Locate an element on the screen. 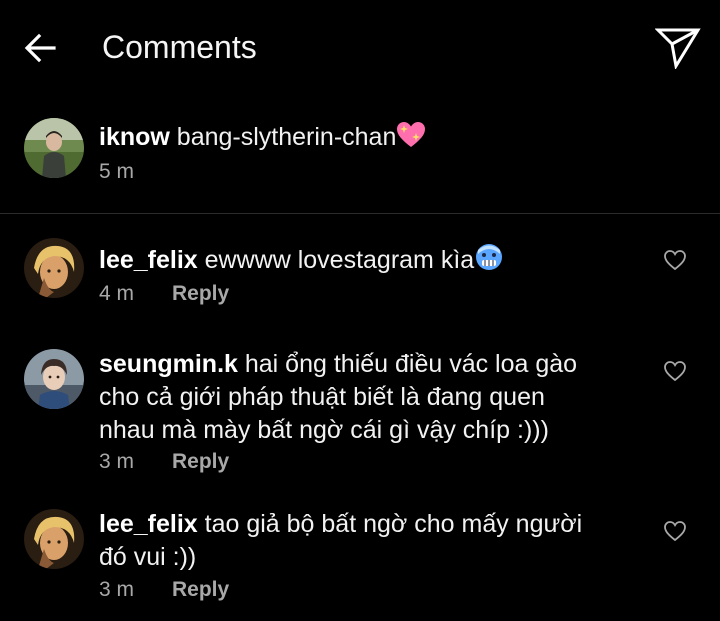 This screenshot has height=621, width=720. comment-body-line-1: hai ổng thiếu điều vác loa gào is located at coordinates (411, 364).